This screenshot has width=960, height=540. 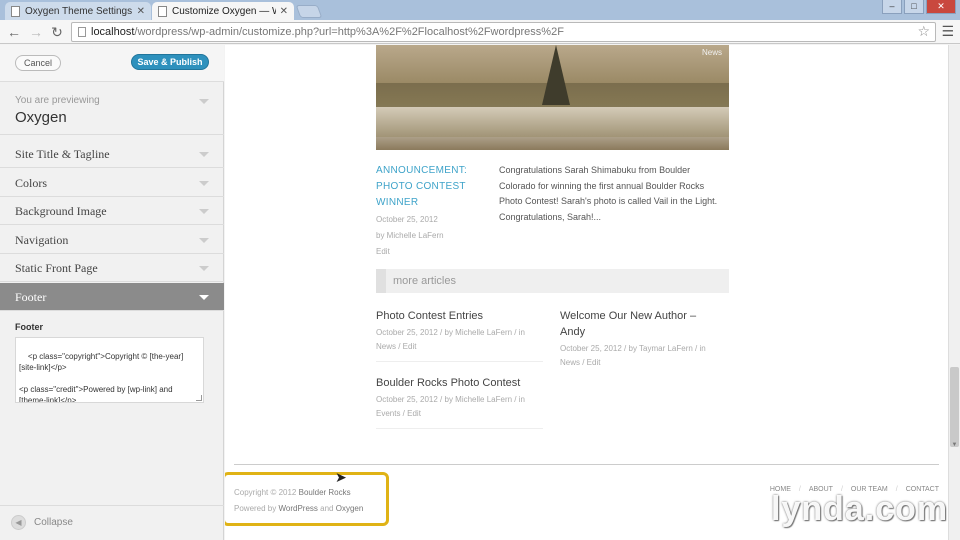 What do you see at coordinates (341, 477) in the screenshot?
I see `mouse-cursor-icon: ➤` at bounding box center [341, 477].